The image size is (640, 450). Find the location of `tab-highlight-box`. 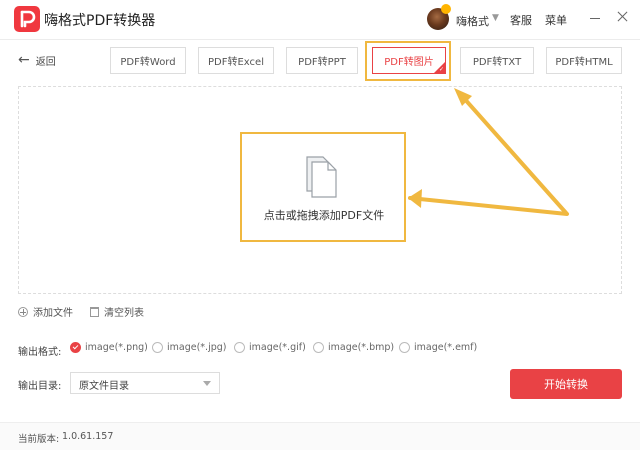

tab-highlight-box is located at coordinates (408, 61).